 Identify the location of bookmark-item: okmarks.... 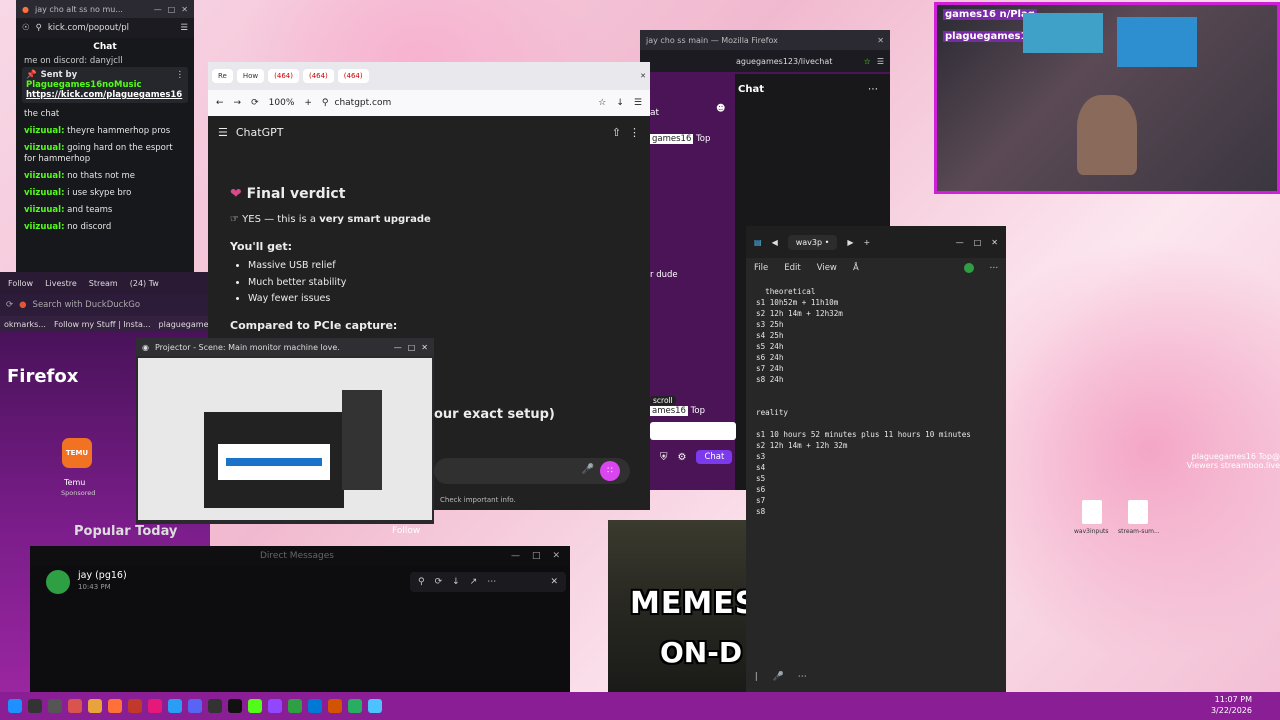
(25, 324).